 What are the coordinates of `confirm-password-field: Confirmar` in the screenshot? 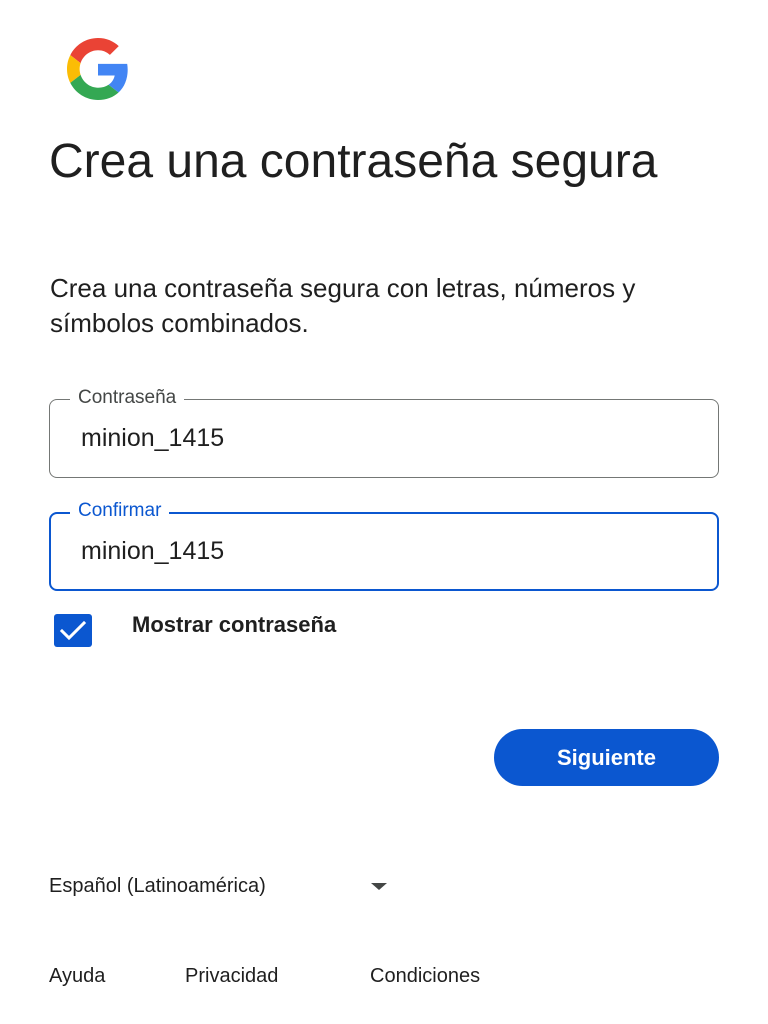 It's located at (384, 545).